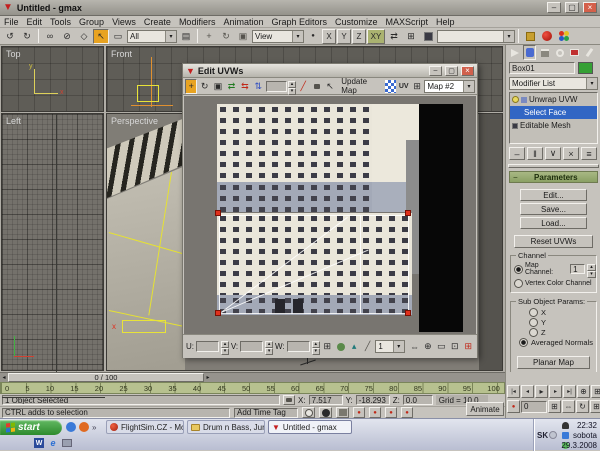 This screenshot has width=600, height=451. Describe the element at coordinates (523, 342) in the screenshot. I see `averaged-normals-radio` at that location.